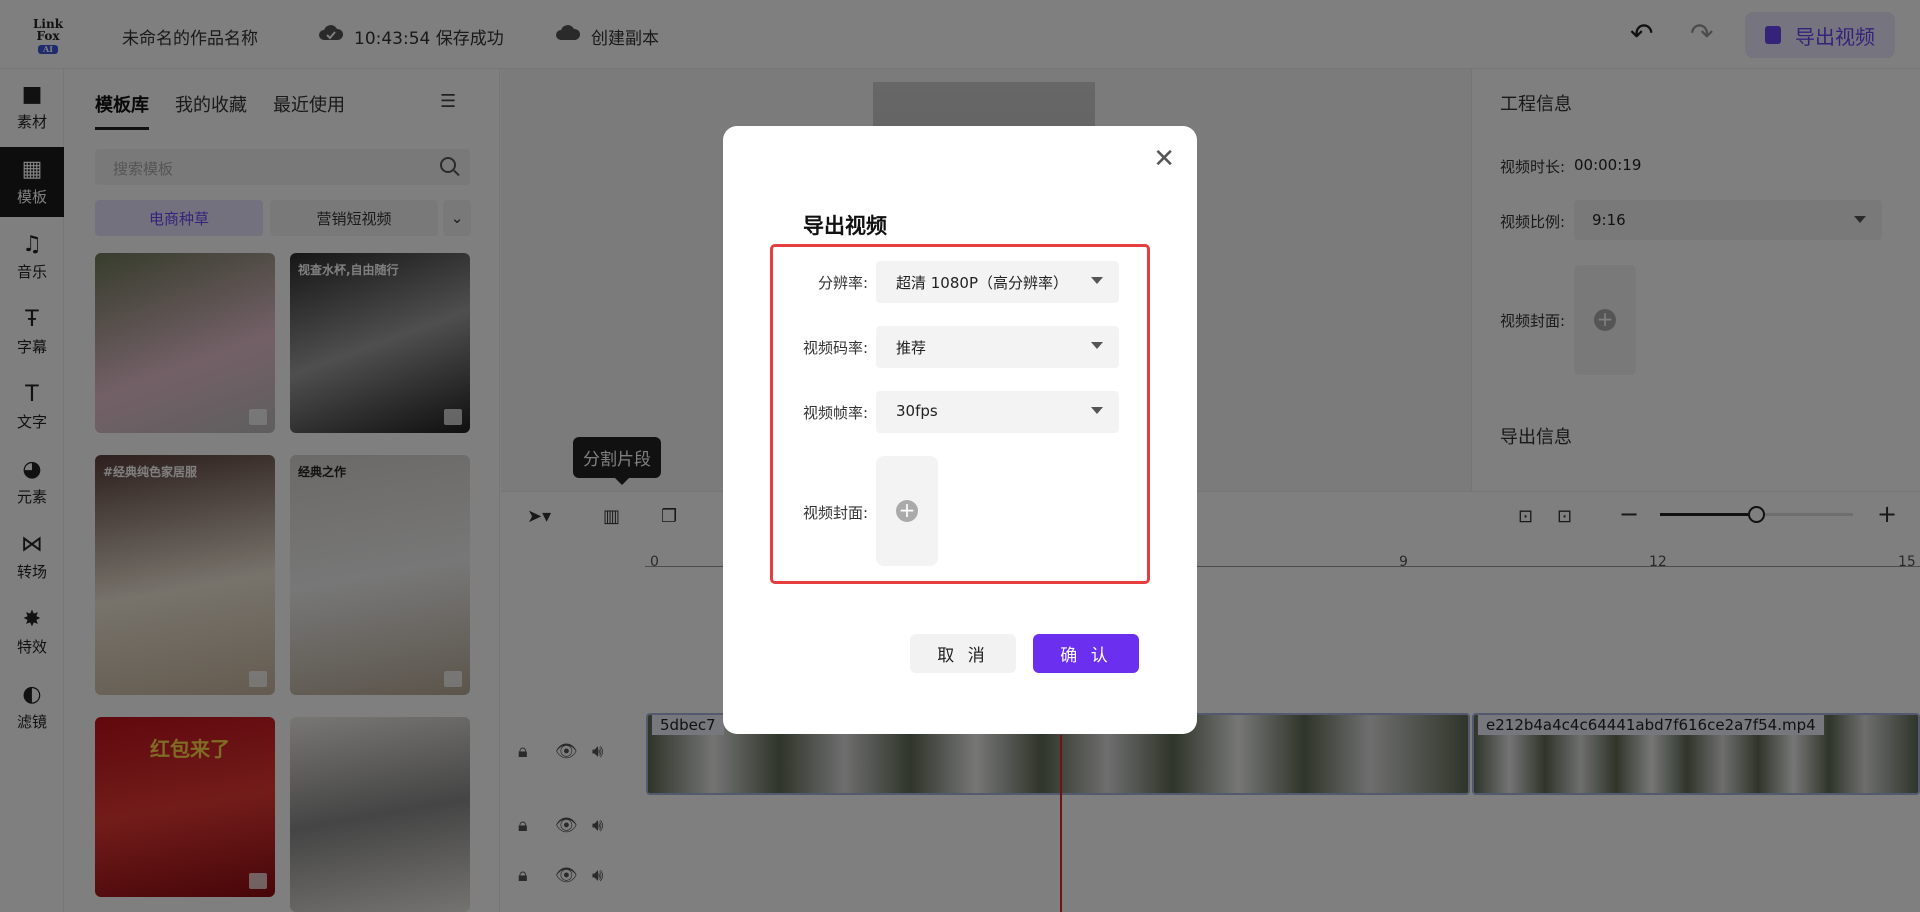 This screenshot has height=912, width=1920. I want to click on dialog-title: 导出视频, so click(845, 226).